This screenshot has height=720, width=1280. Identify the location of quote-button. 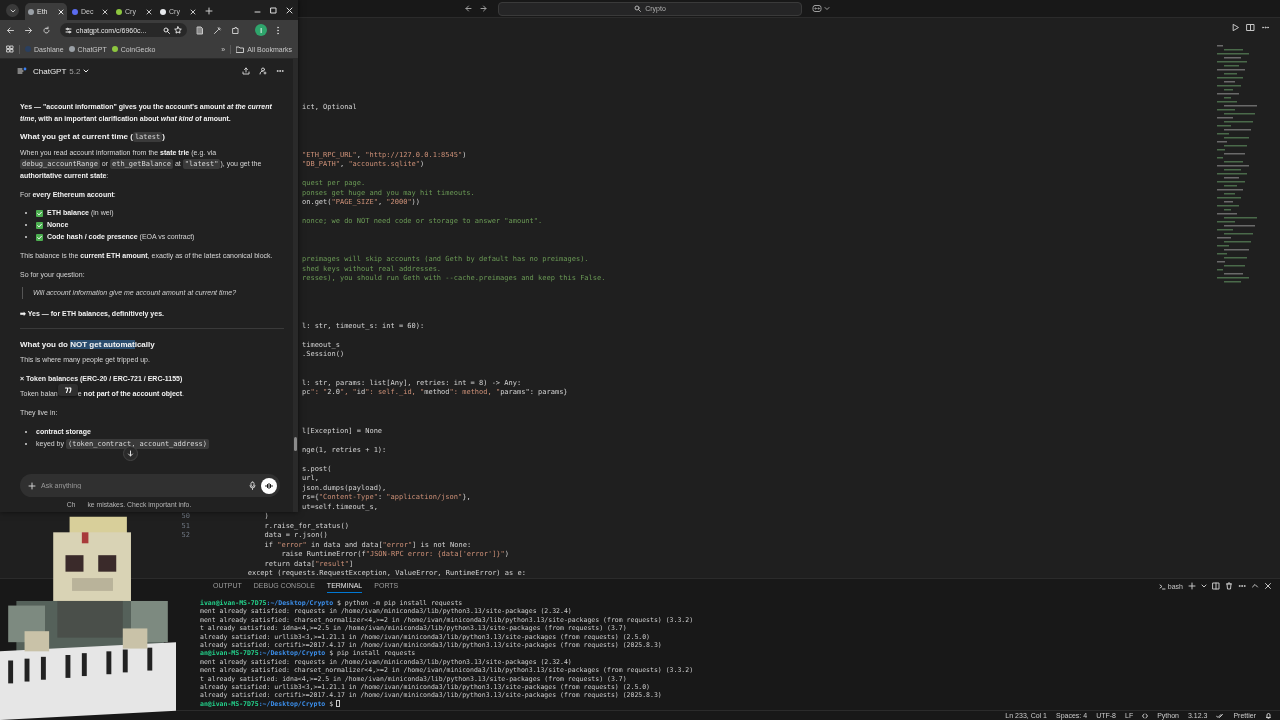
(67, 390).